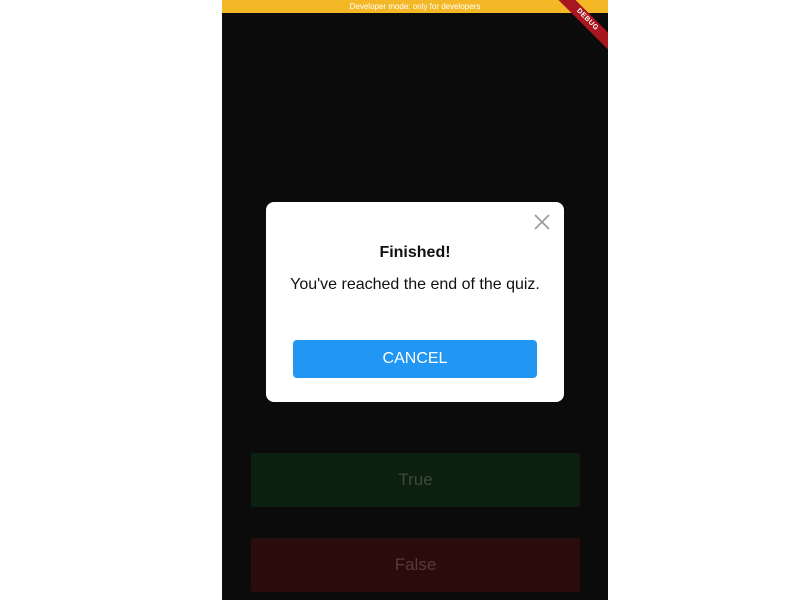 This screenshot has height=600, width=800. I want to click on false-button: False, so click(415, 565).